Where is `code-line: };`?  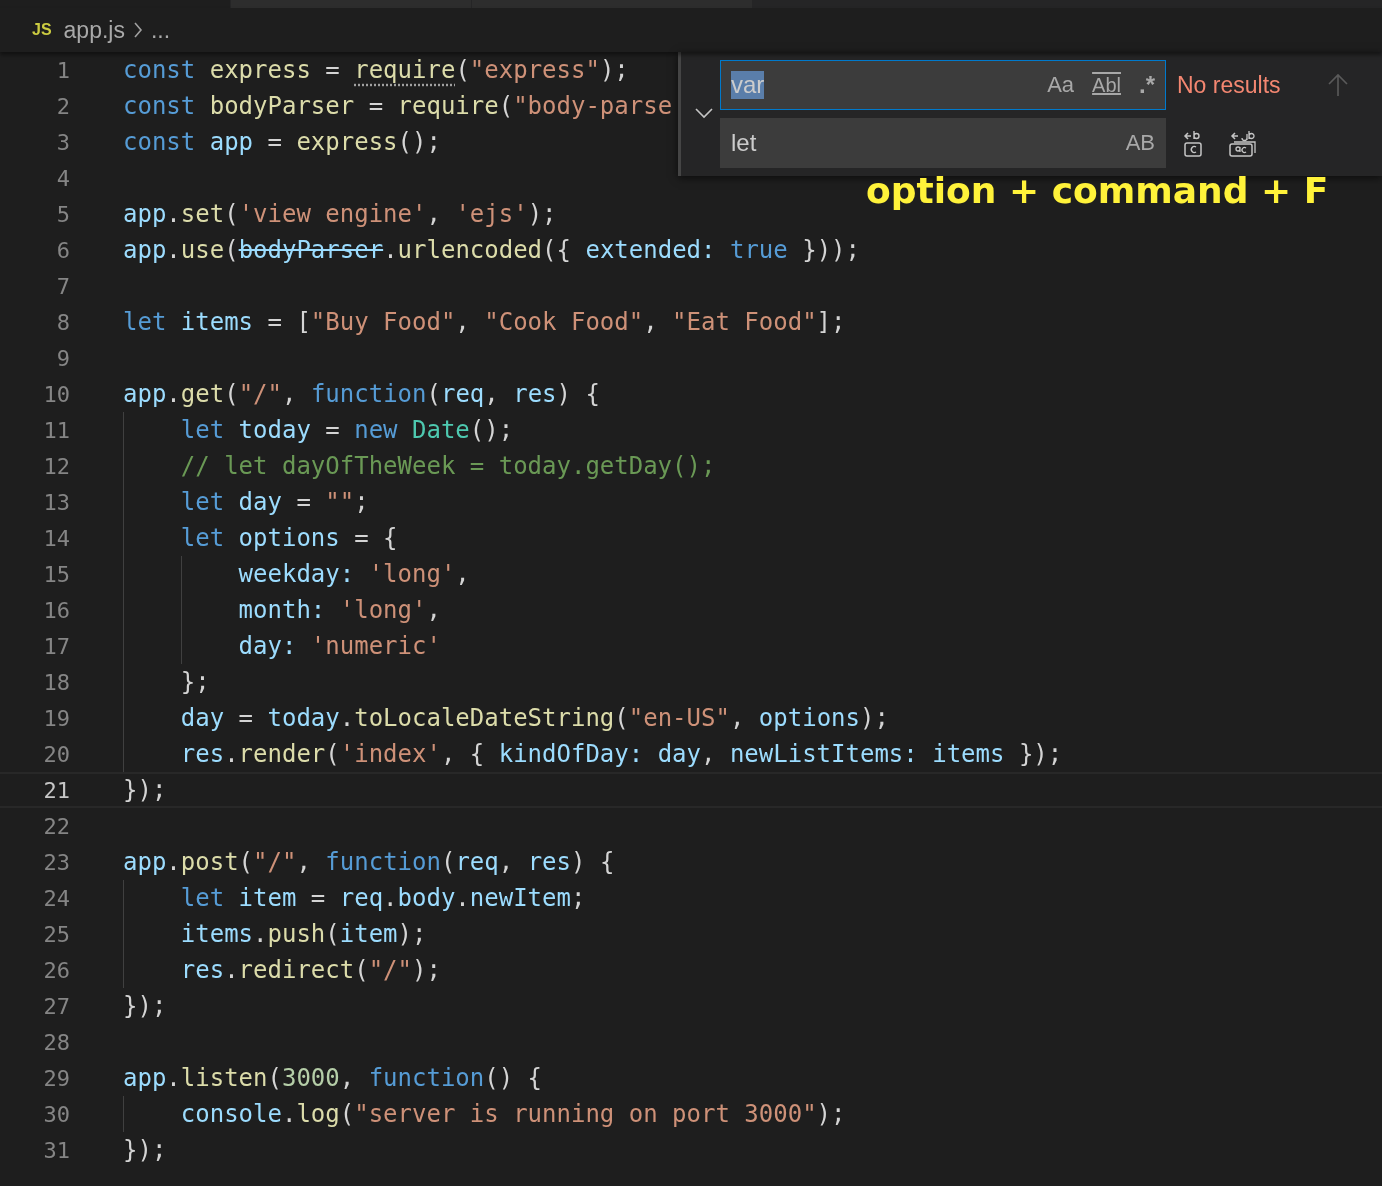 code-line: }; is located at coordinates (194, 682).